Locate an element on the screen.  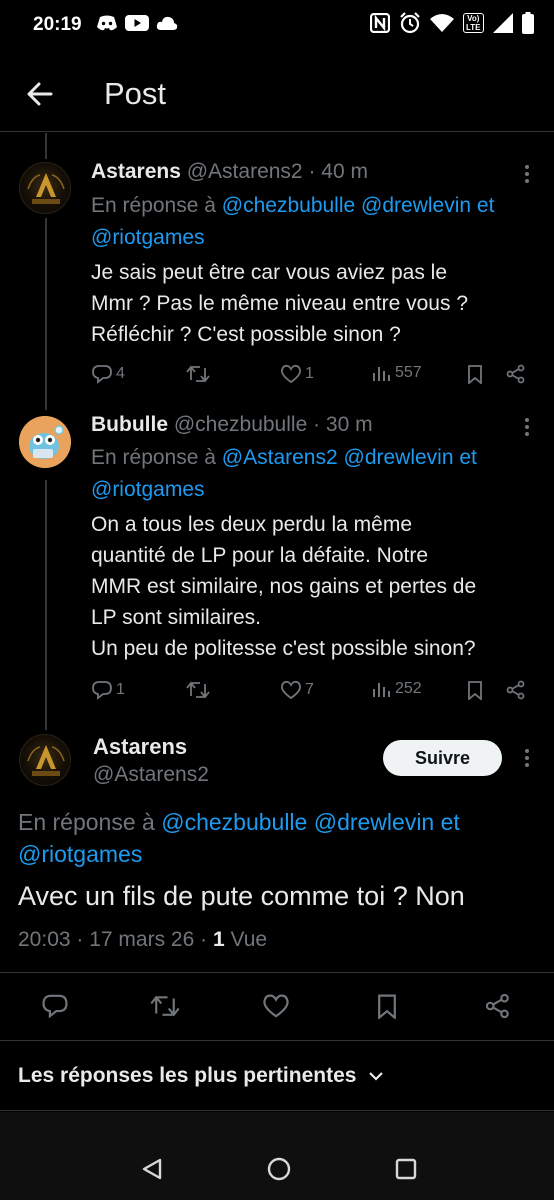
status-left-icons is located at coordinates (137, 23).